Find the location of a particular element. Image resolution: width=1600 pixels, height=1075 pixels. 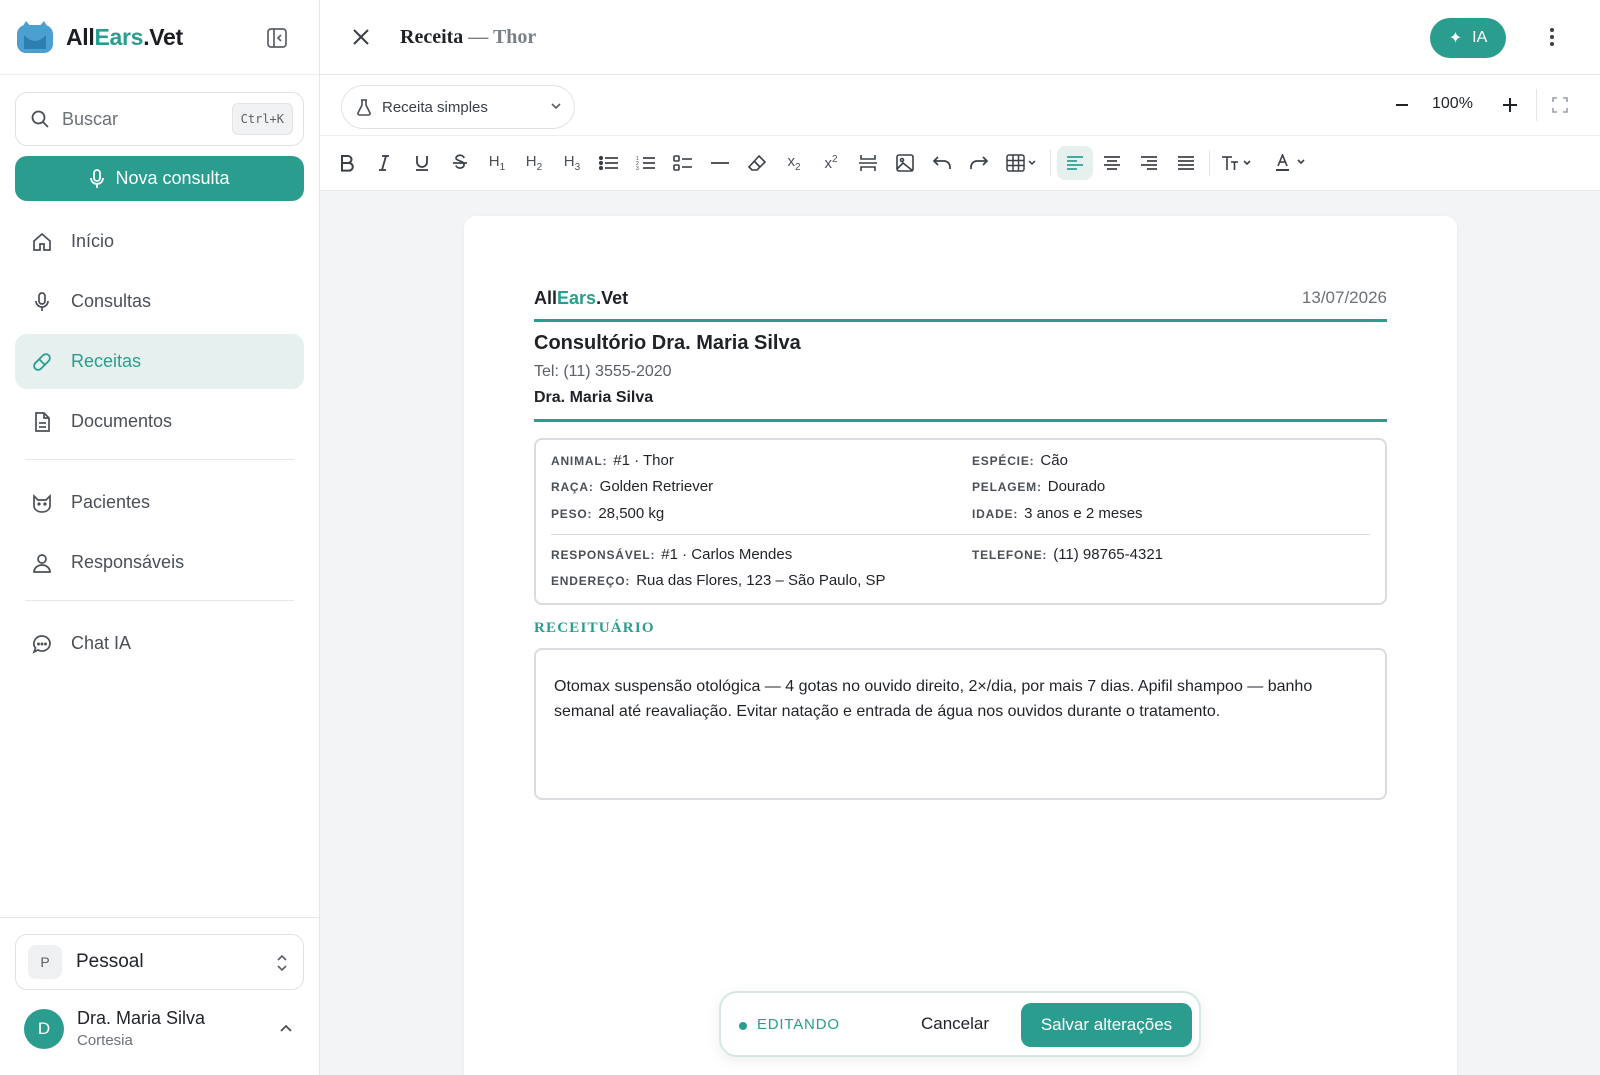

sidebar-item-label: Responsáveis is located at coordinates (128, 562).